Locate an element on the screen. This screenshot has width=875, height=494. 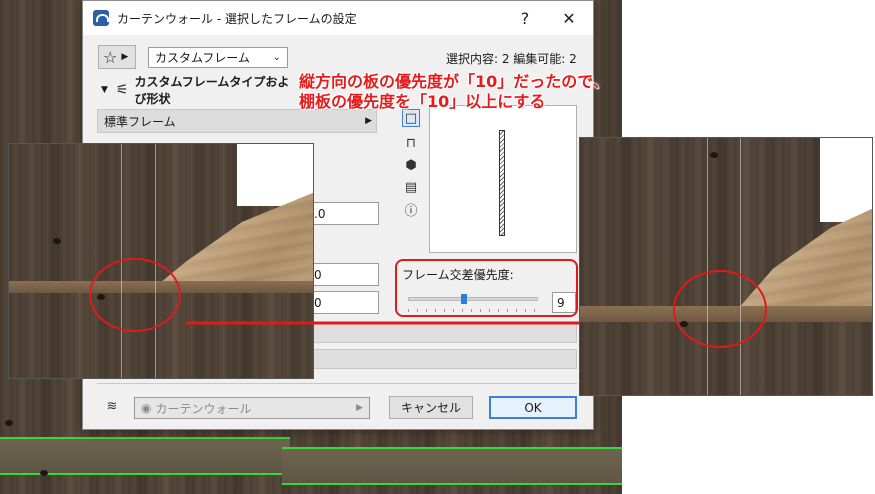
frame-type-dropdown: 標準フレーム ▶ is located at coordinates (237, 121).